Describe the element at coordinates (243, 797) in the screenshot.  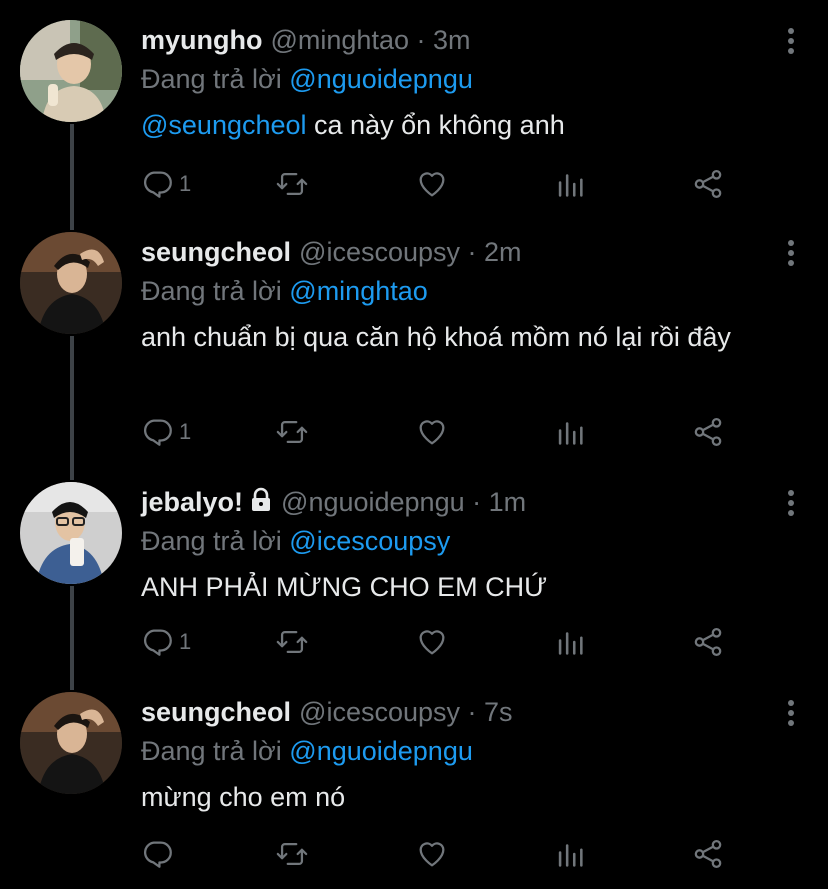
I see `tweet-text: mừng cho em nó` at that location.